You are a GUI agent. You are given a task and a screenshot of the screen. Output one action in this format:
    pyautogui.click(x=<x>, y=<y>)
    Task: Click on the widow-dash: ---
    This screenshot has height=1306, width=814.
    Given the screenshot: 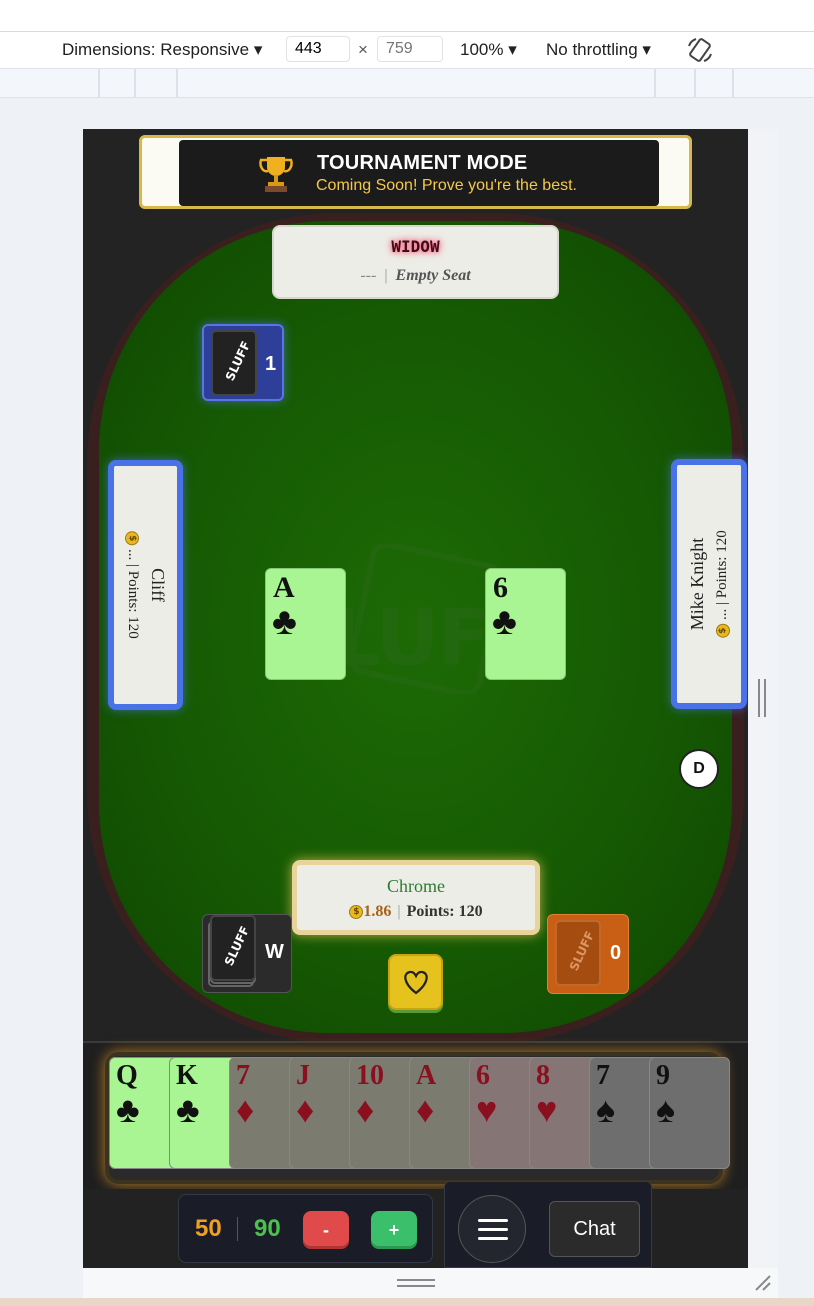 What is the action you would take?
    pyautogui.click(x=368, y=275)
    